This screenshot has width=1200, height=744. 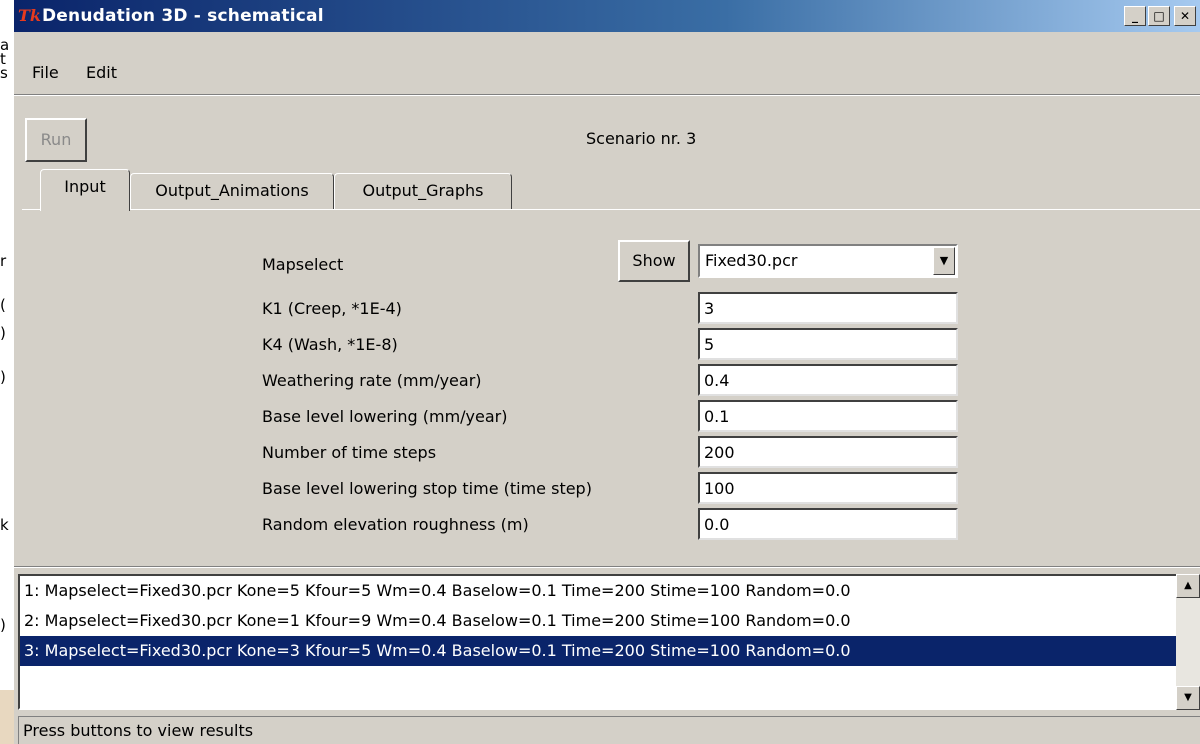 What do you see at coordinates (609, 730) in the screenshot?
I see `status-bar: Press buttons to view results` at bounding box center [609, 730].